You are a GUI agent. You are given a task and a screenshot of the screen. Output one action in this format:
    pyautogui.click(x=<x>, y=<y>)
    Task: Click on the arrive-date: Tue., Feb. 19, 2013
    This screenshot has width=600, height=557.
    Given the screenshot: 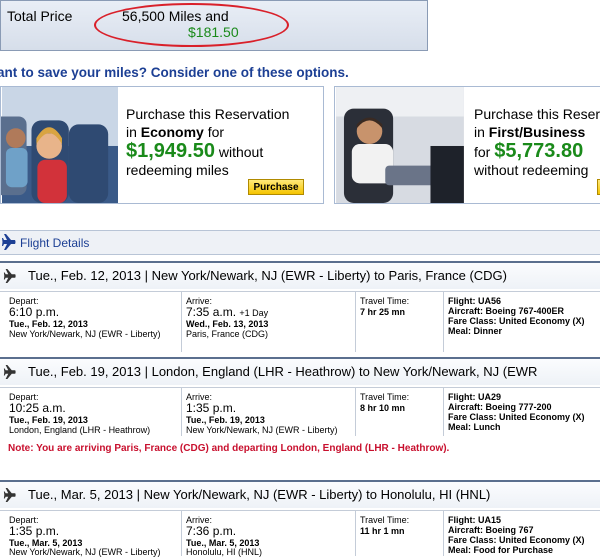 What is the action you would take?
    pyautogui.click(x=225, y=420)
    